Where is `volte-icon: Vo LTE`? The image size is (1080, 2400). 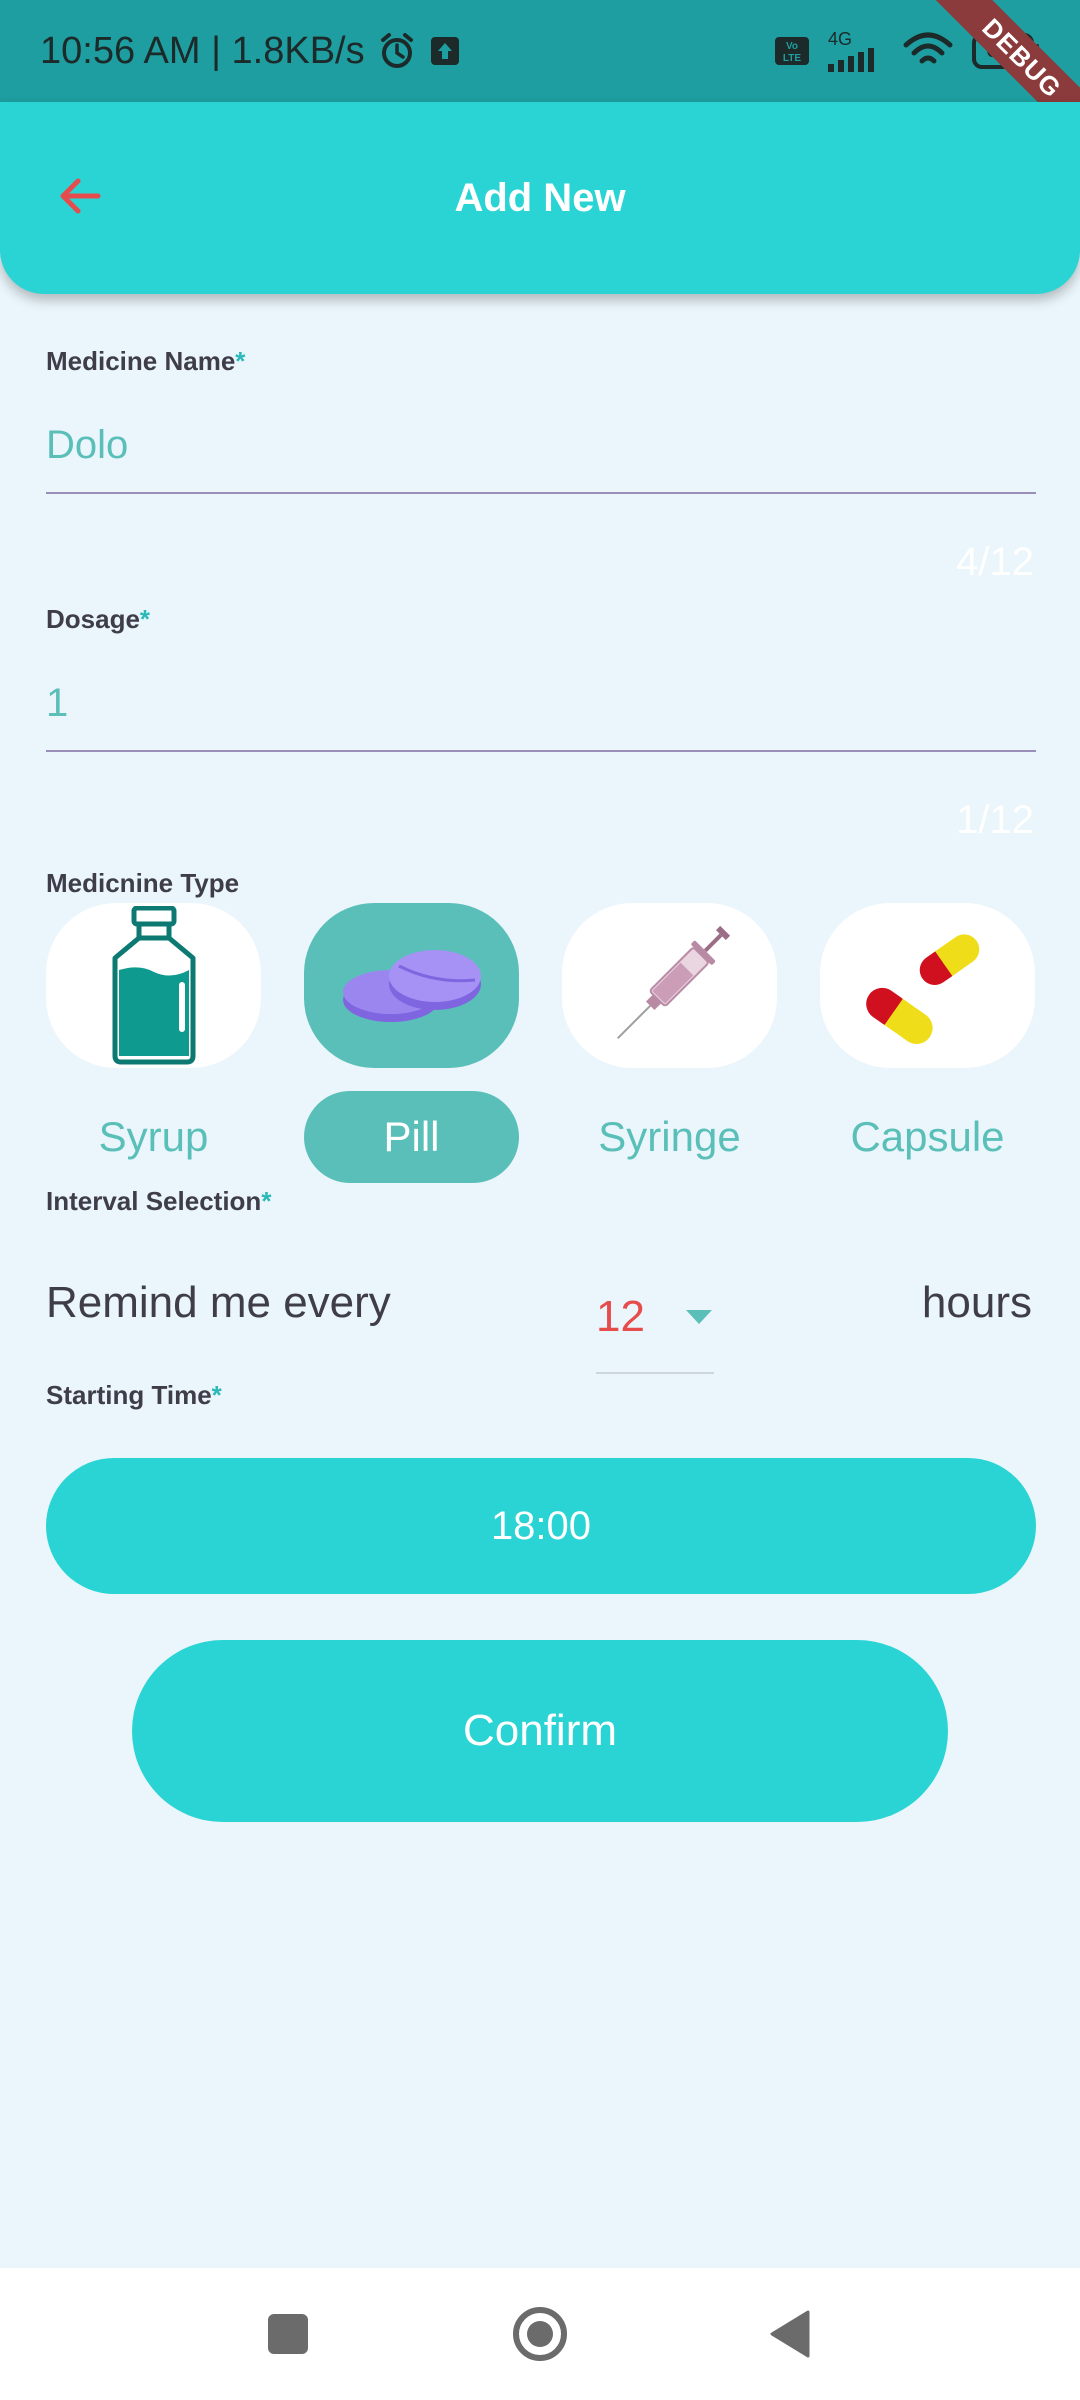 volte-icon: Vo LTE is located at coordinates (792, 51).